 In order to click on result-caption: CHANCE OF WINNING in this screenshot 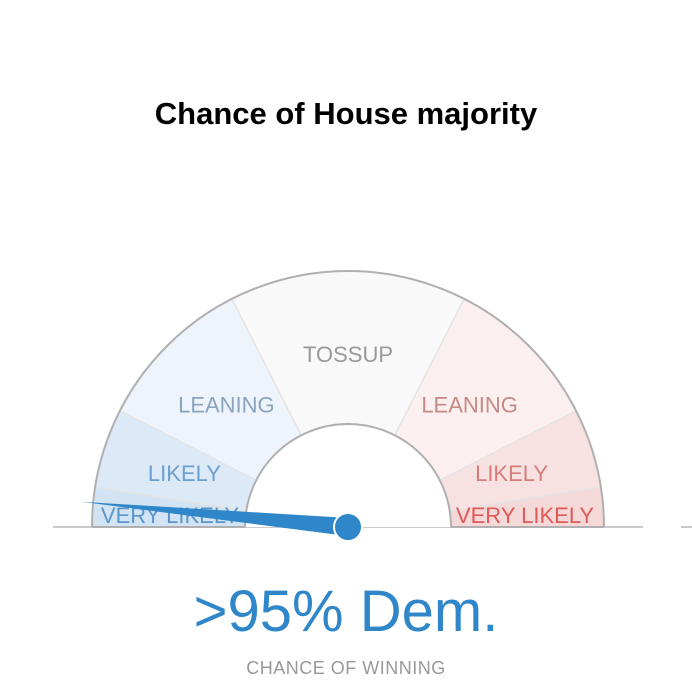, I will do `click(346, 668)`.